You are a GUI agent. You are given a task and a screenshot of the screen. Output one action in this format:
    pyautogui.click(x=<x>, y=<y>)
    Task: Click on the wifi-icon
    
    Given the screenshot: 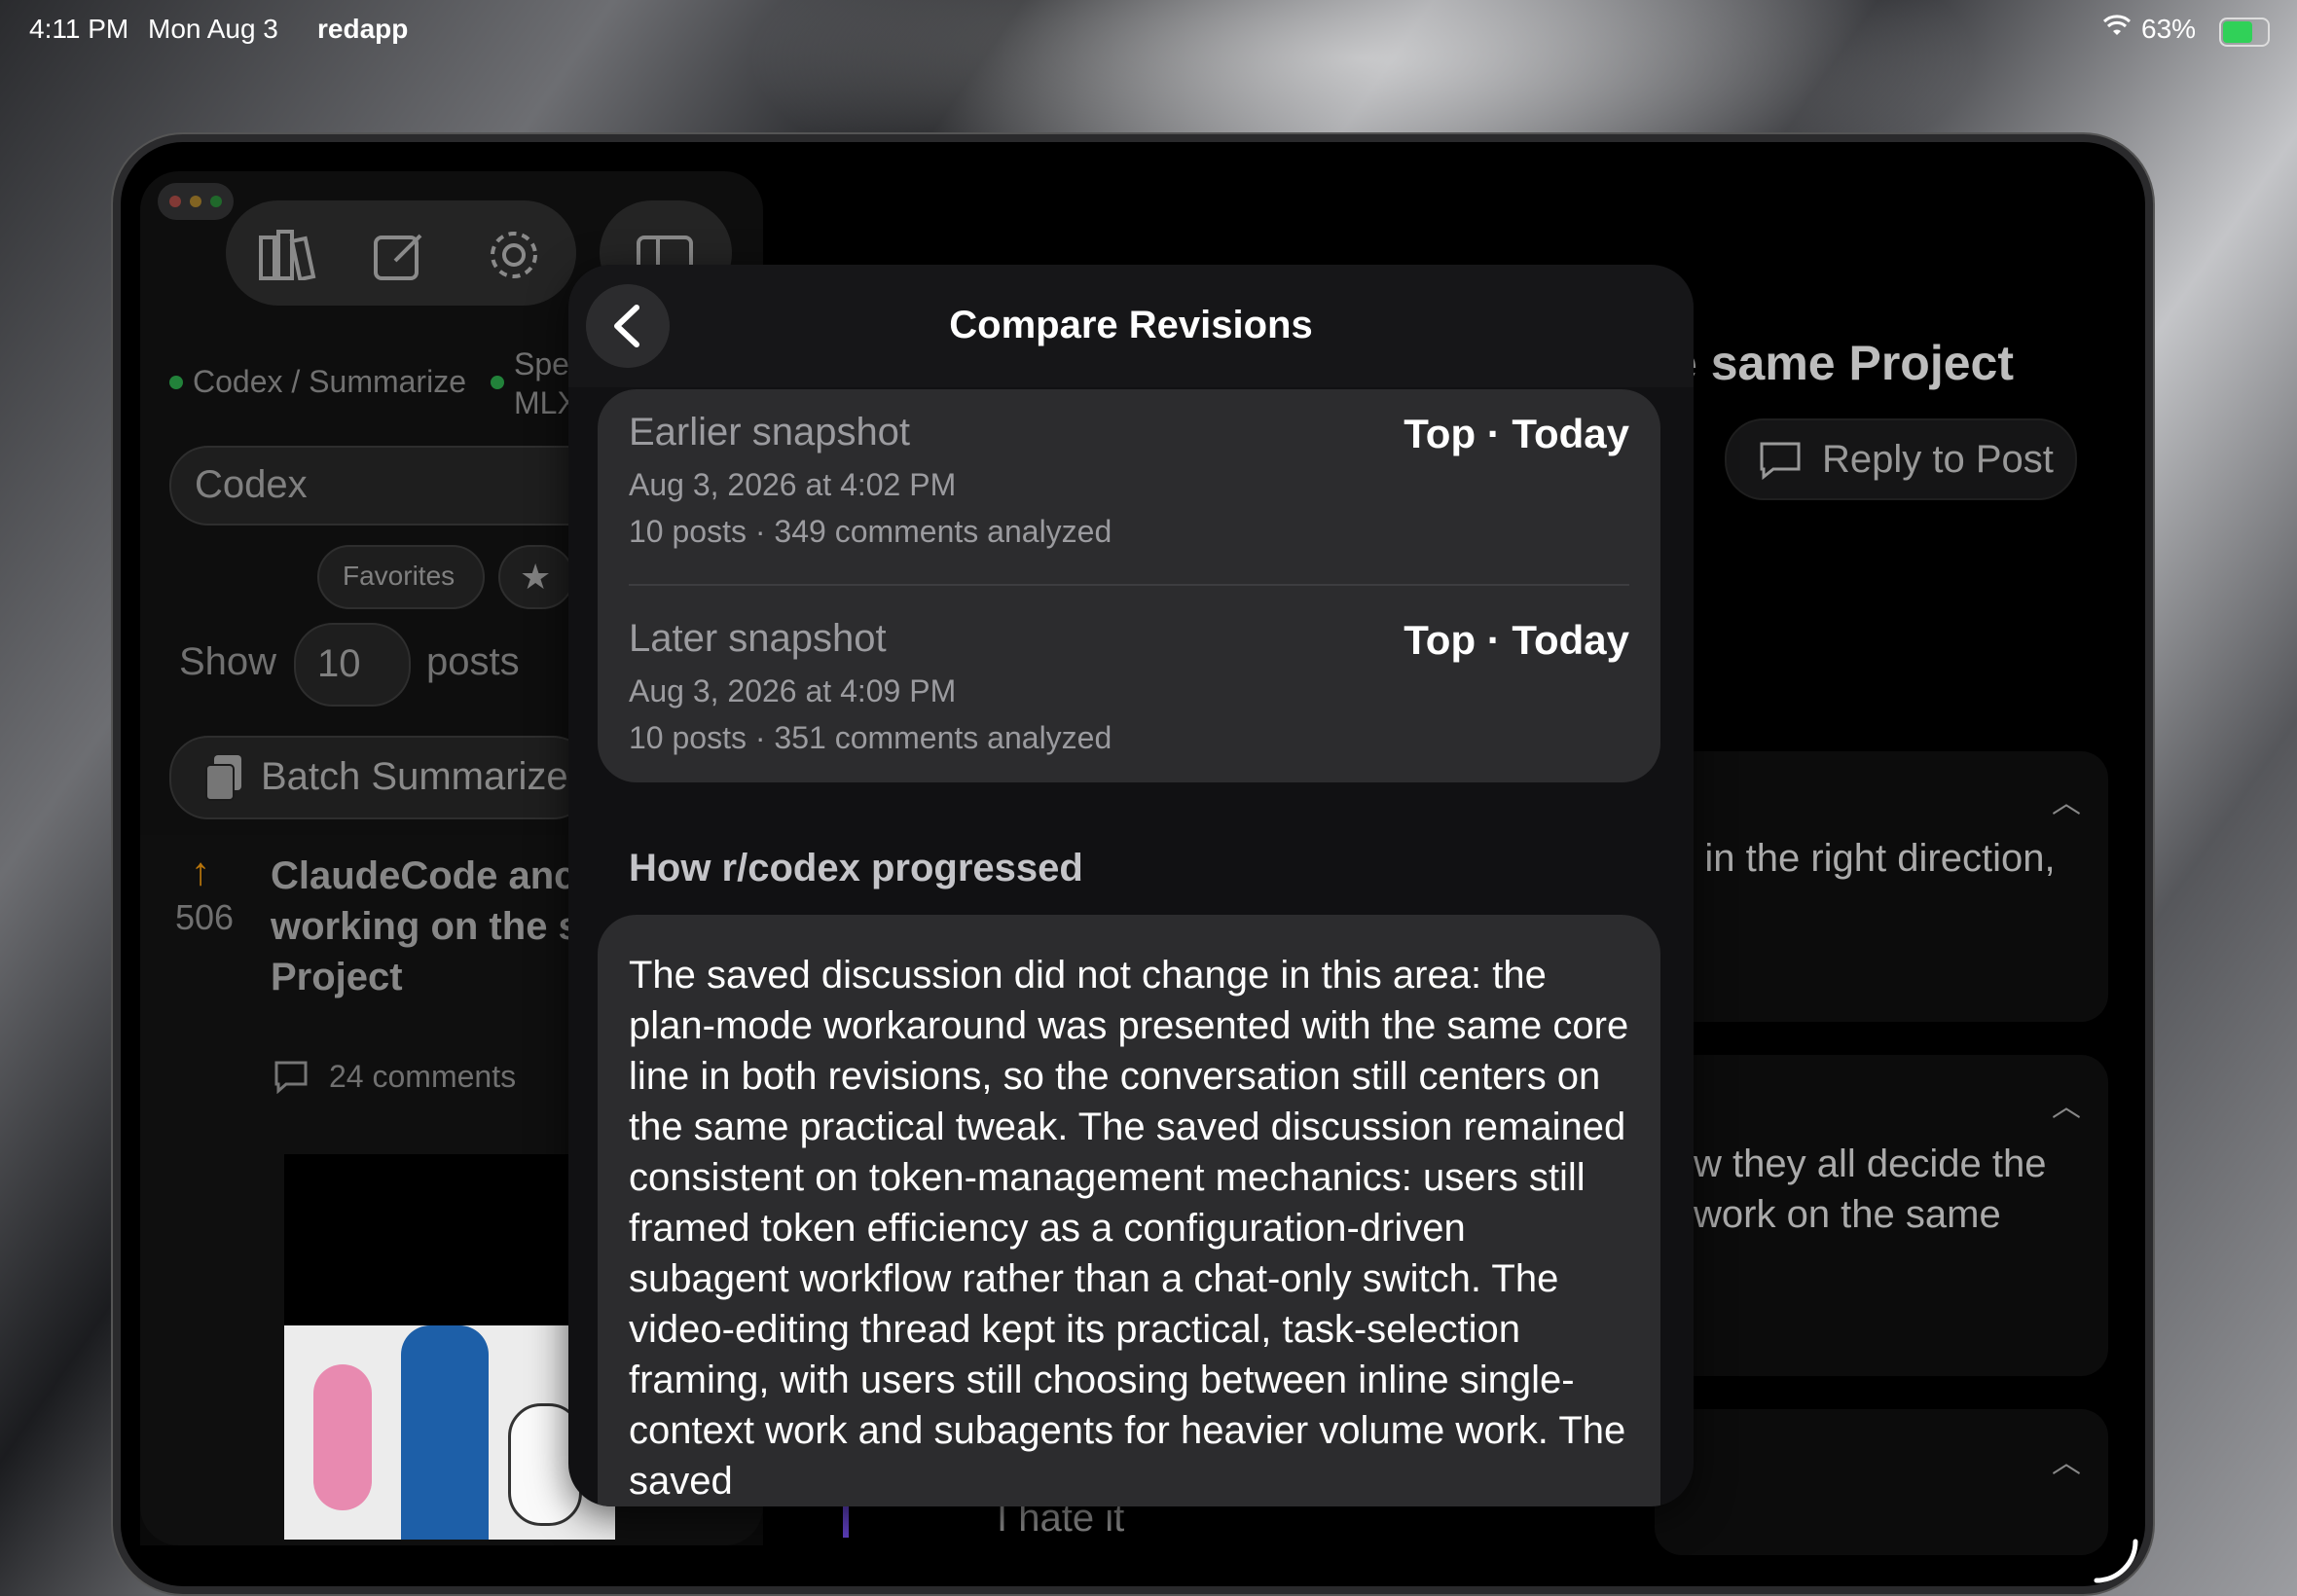 What is the action you would take?
    pyautogui.click(x=2117, y=30)
    